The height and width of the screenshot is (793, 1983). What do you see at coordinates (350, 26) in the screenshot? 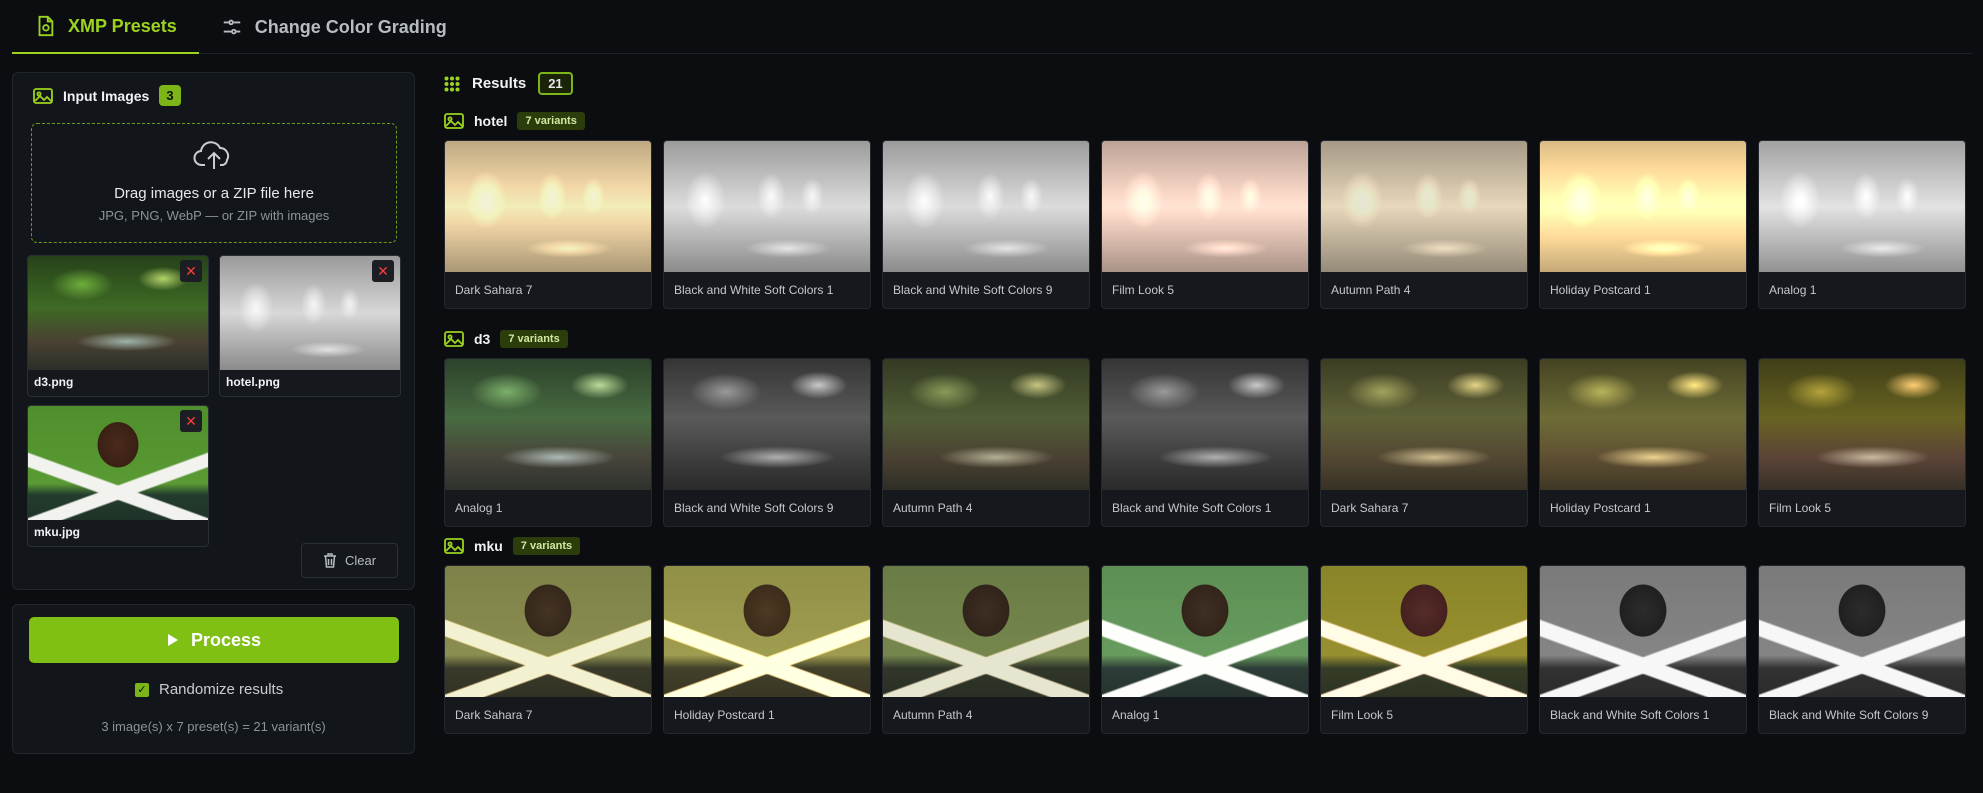
I see `tab-change-color-grading-label: Change Color Grading` at bounding box center [350, 26].